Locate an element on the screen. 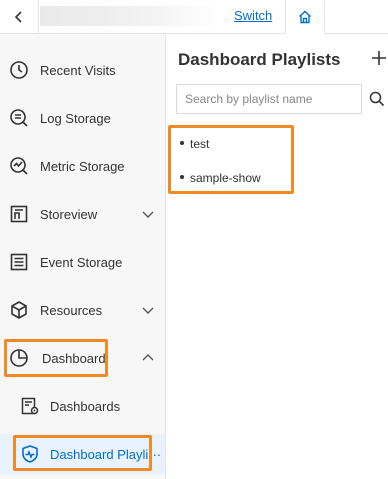 This screenshot has height=479, width=388. playlist-shield-icon is located at coordinates (30, 454).